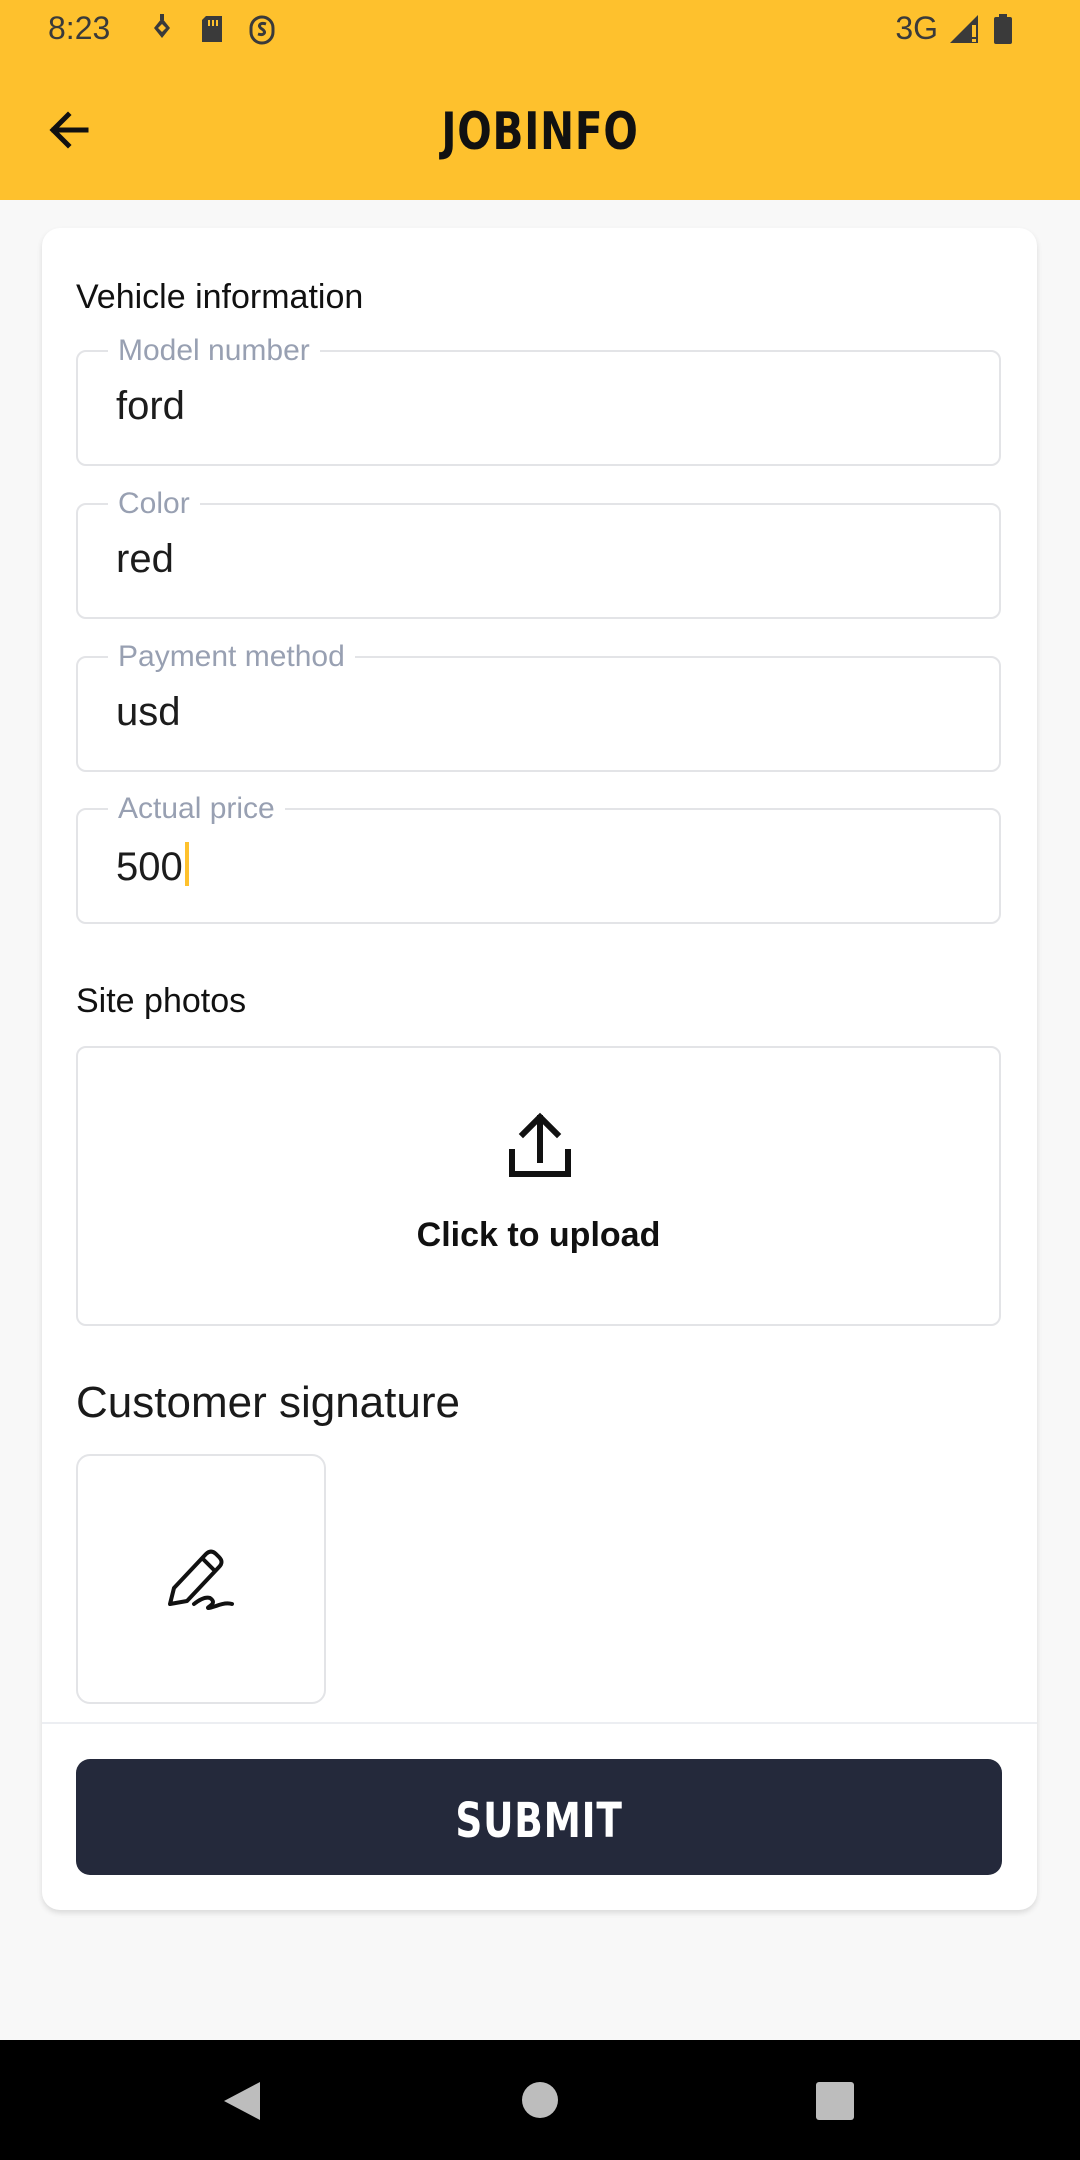  I want to click on status-bar: 8:23 3G, so click(540, 30).